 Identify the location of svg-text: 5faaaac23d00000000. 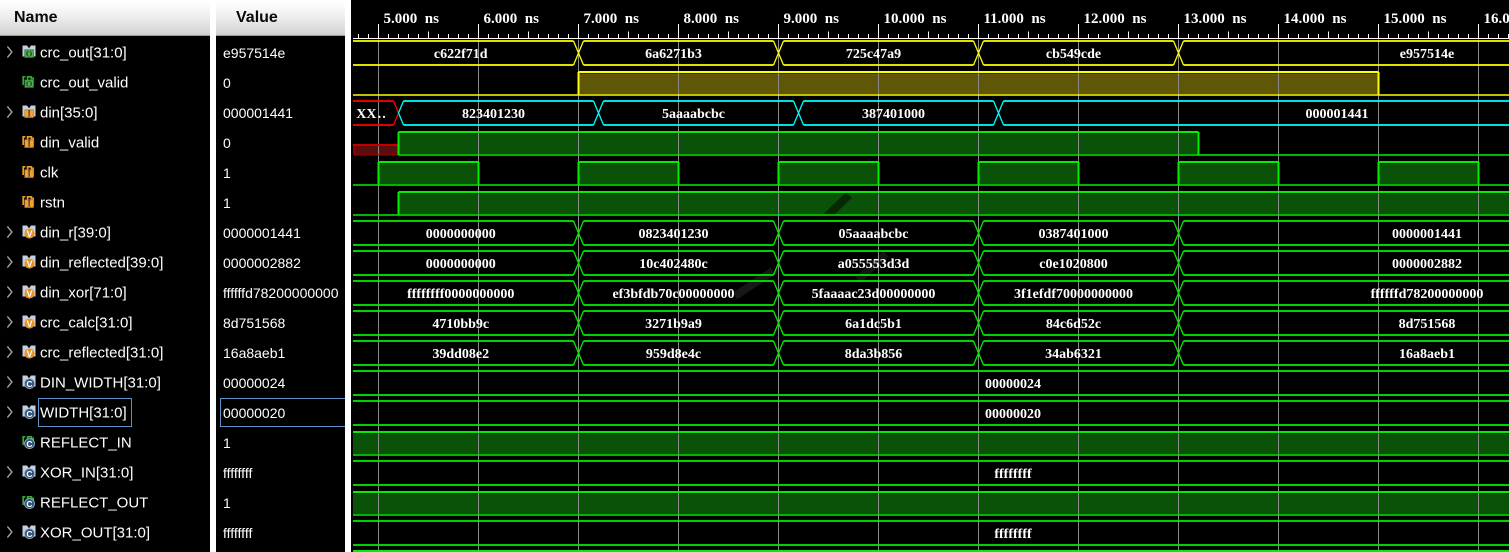
(874, 294).